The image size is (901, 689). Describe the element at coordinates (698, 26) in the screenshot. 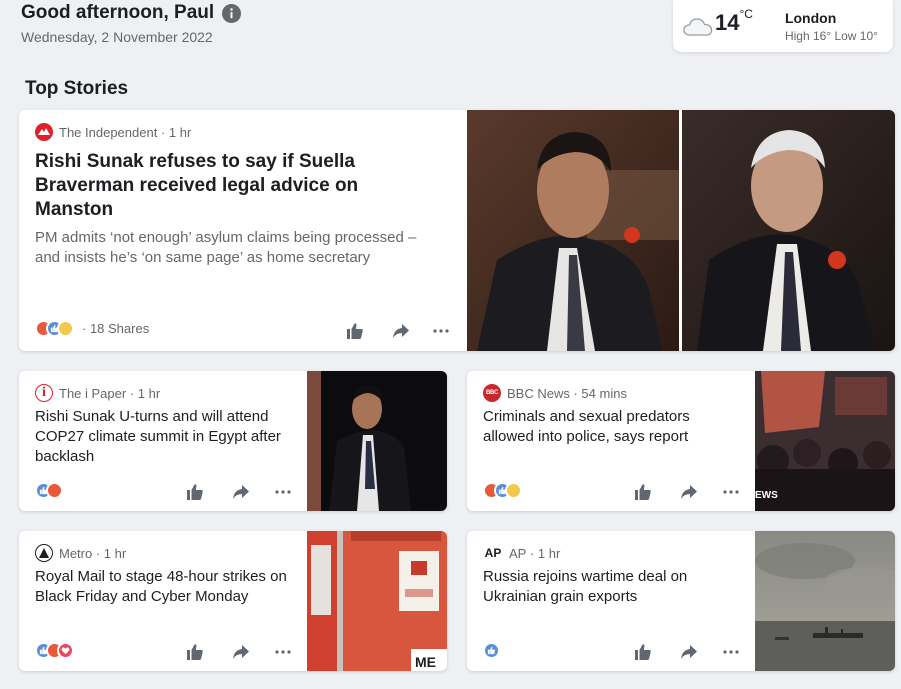

I see `cloud-icon` at that location.